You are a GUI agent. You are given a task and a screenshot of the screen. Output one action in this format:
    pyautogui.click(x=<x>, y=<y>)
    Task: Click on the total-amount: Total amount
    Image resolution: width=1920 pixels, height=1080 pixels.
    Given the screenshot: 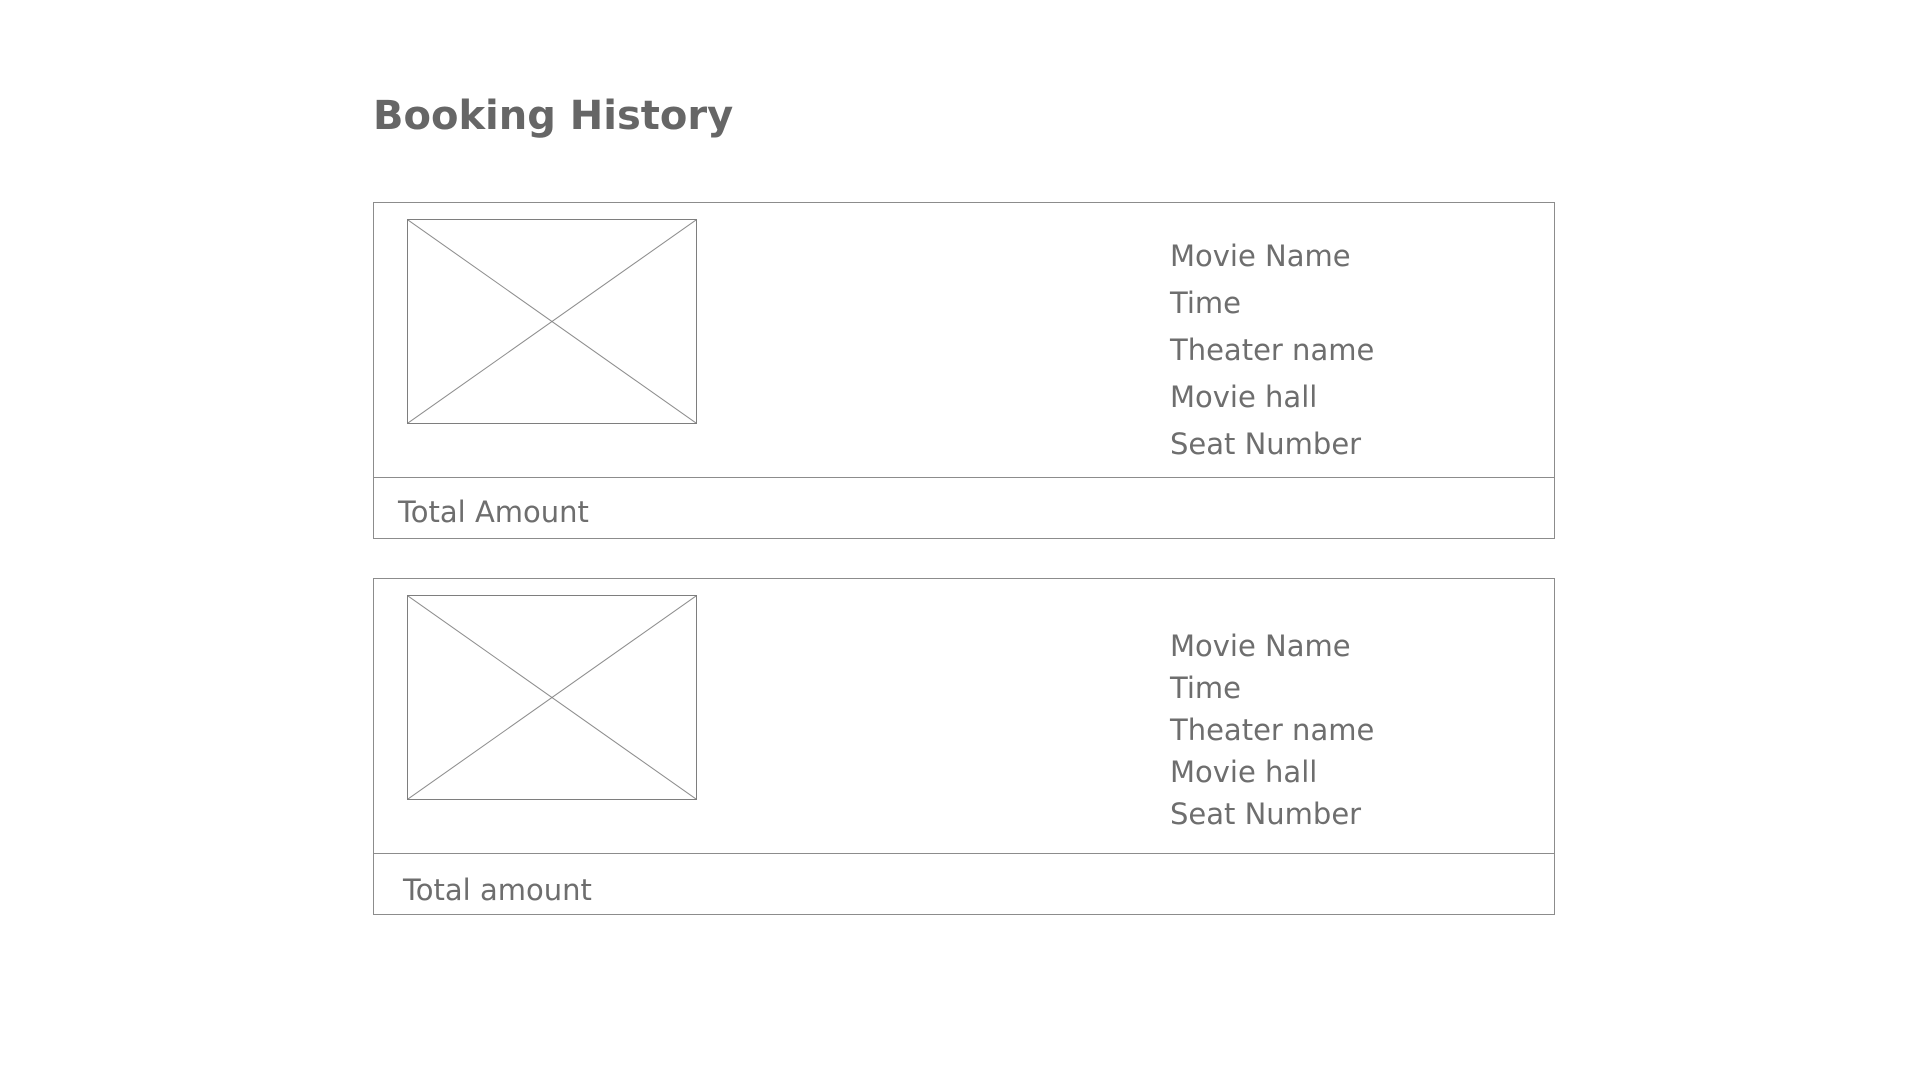 What is the action you would take?
    pyautogui.click(x=497, y=890)
    